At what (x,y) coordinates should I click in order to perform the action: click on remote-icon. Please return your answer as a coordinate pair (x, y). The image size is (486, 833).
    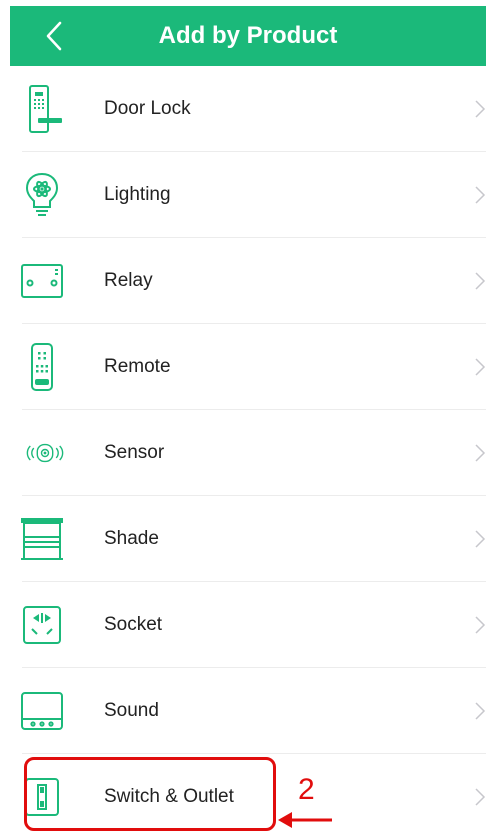
    Looking at the image, I should click on (42, 367).